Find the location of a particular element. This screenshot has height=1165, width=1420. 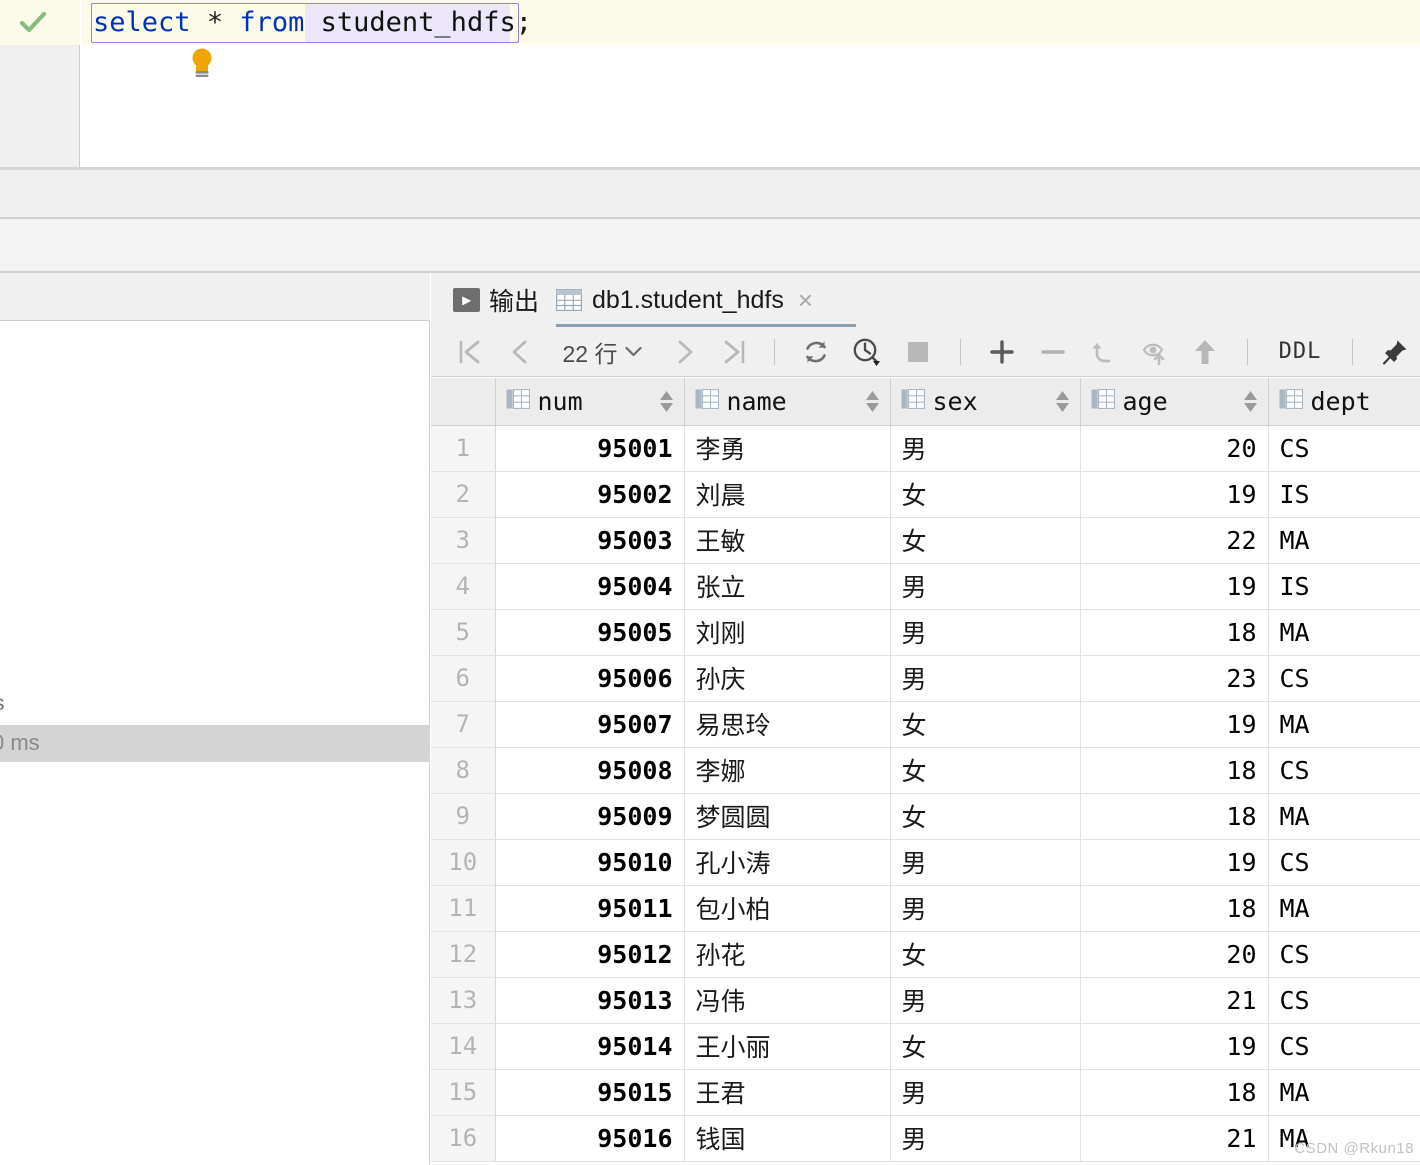

cell-age: 21 is located at coordinates (1174, 1000).